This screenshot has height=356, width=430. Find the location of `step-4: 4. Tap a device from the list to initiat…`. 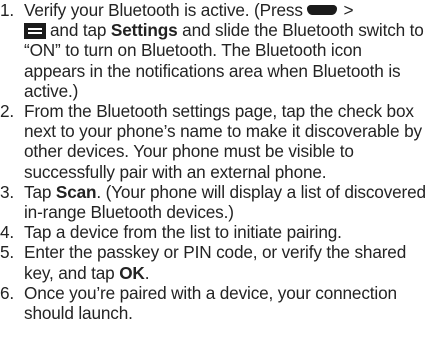

step-4: 4. Tap a device from the list to initiat… is located at coordinates (213, 232).